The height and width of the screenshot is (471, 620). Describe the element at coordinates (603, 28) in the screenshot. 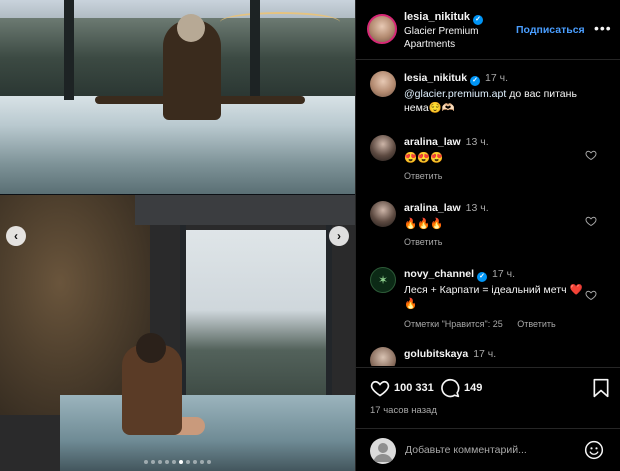

I see `more-options-icon: •••` at that location.